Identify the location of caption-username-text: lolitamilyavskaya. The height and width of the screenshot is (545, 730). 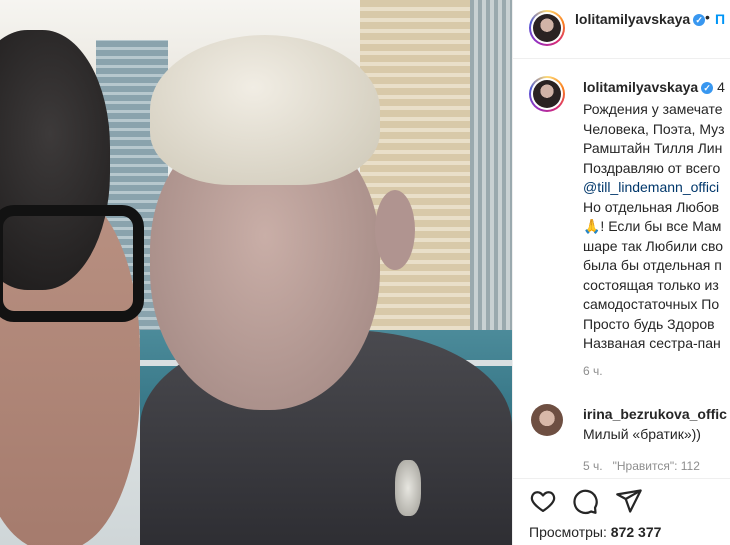
(641, 87).